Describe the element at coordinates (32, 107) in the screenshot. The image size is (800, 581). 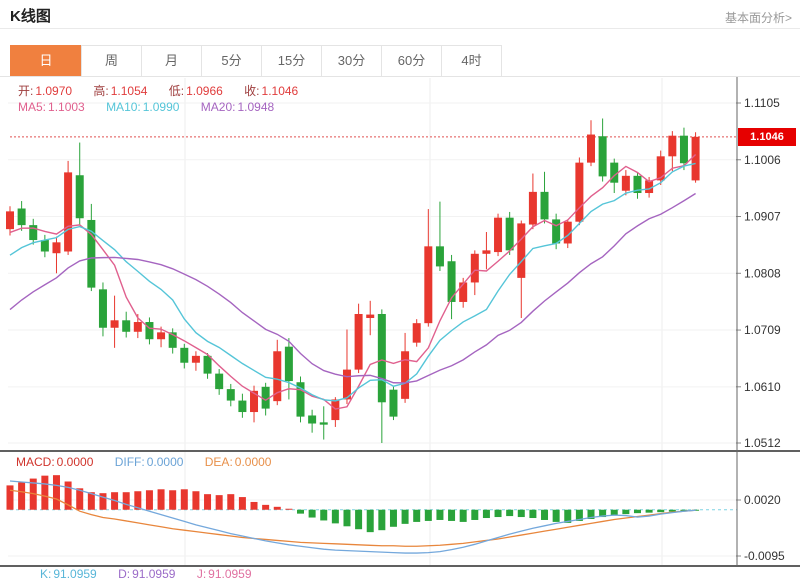
I see `ma5-label: MA5:` at that location.